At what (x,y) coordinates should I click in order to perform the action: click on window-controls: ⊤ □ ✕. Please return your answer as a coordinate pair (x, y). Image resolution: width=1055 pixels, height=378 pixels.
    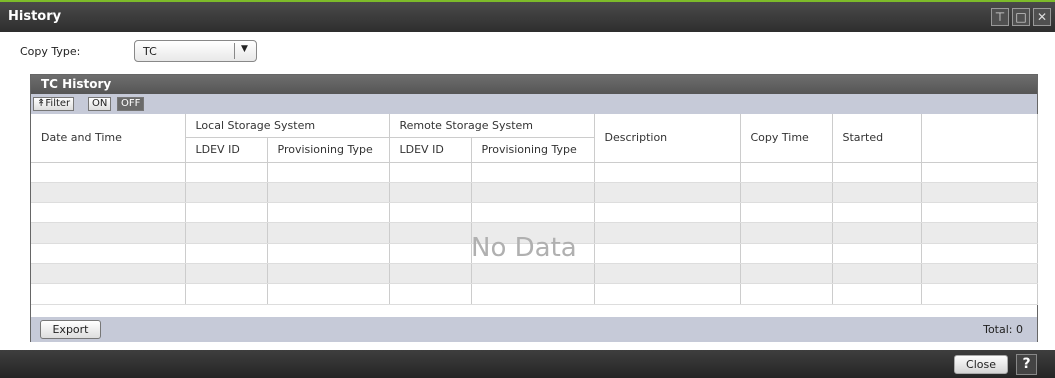
    Looking at the image, I should click on (1021, 17).